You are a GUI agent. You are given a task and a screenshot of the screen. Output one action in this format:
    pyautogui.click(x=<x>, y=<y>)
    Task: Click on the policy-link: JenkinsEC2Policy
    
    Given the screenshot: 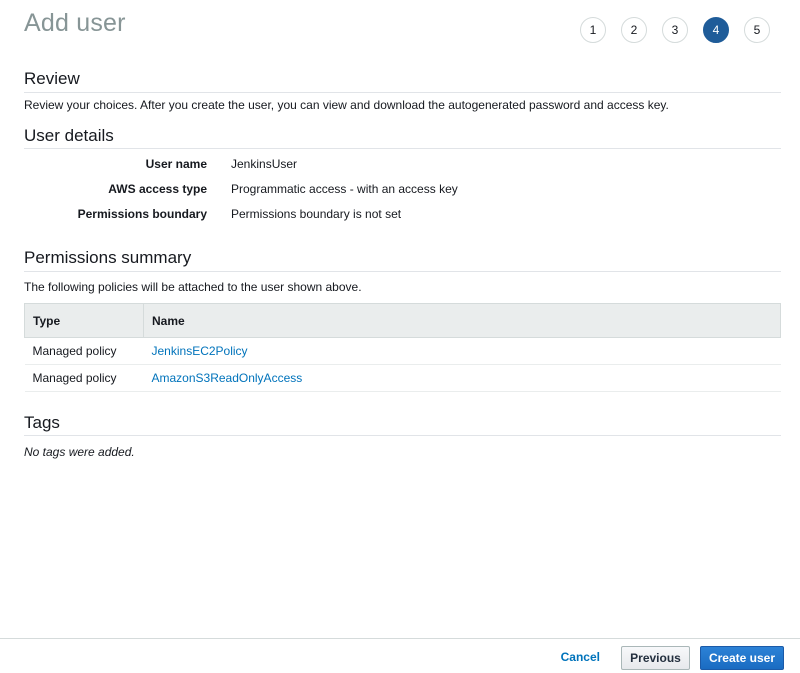 What is the action you would take?
    pyautogui.click(x=200, y=351)
    